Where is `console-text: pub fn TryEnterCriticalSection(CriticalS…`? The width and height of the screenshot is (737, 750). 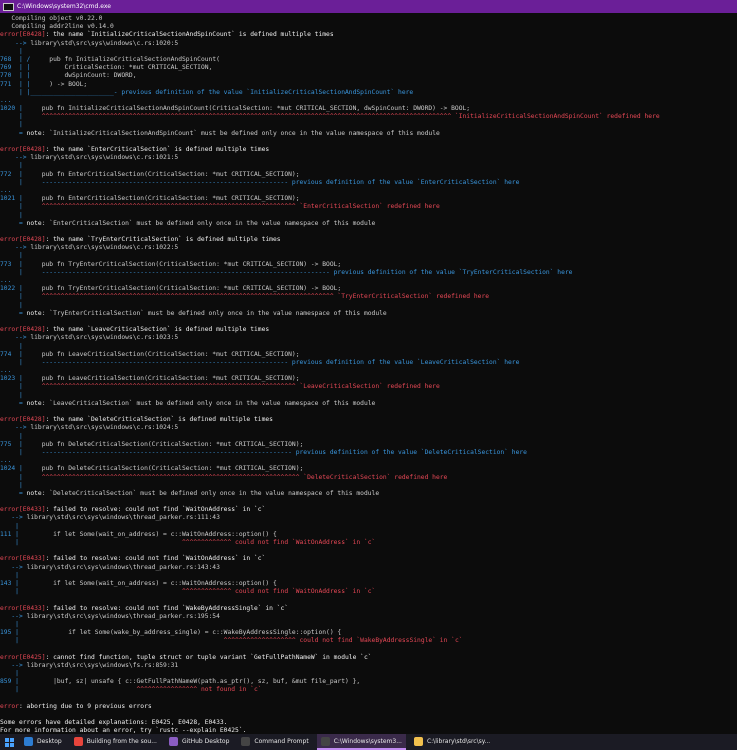
console-text: pub fn TryEnterCriticalSection(CriticalS… is located at coordinates (182, 264).